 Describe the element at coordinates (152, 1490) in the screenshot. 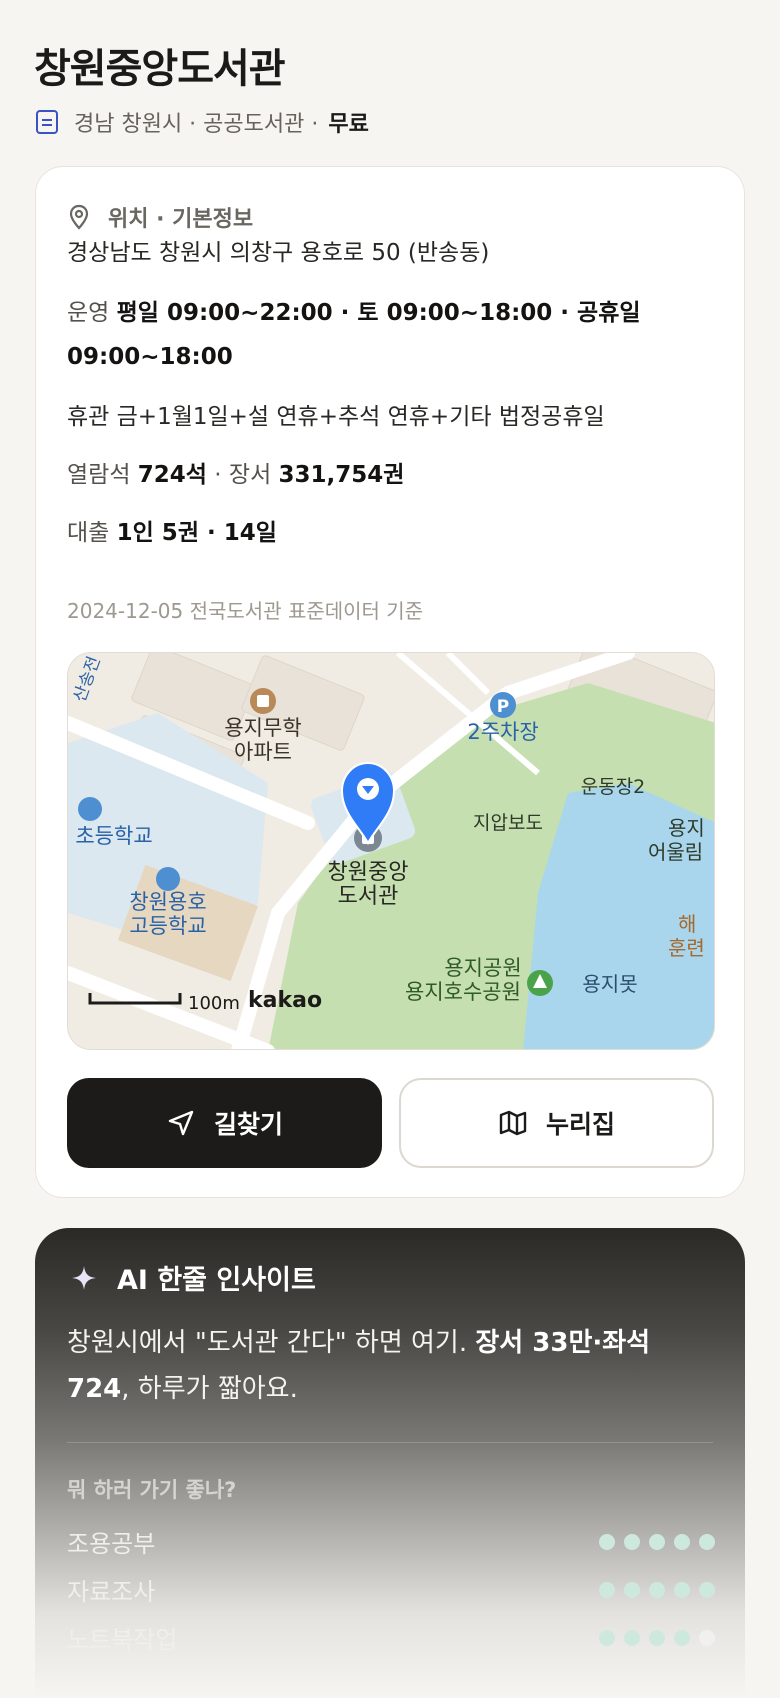

I see `activity-question: 뭐 하러 가기 좋나?` at that location.